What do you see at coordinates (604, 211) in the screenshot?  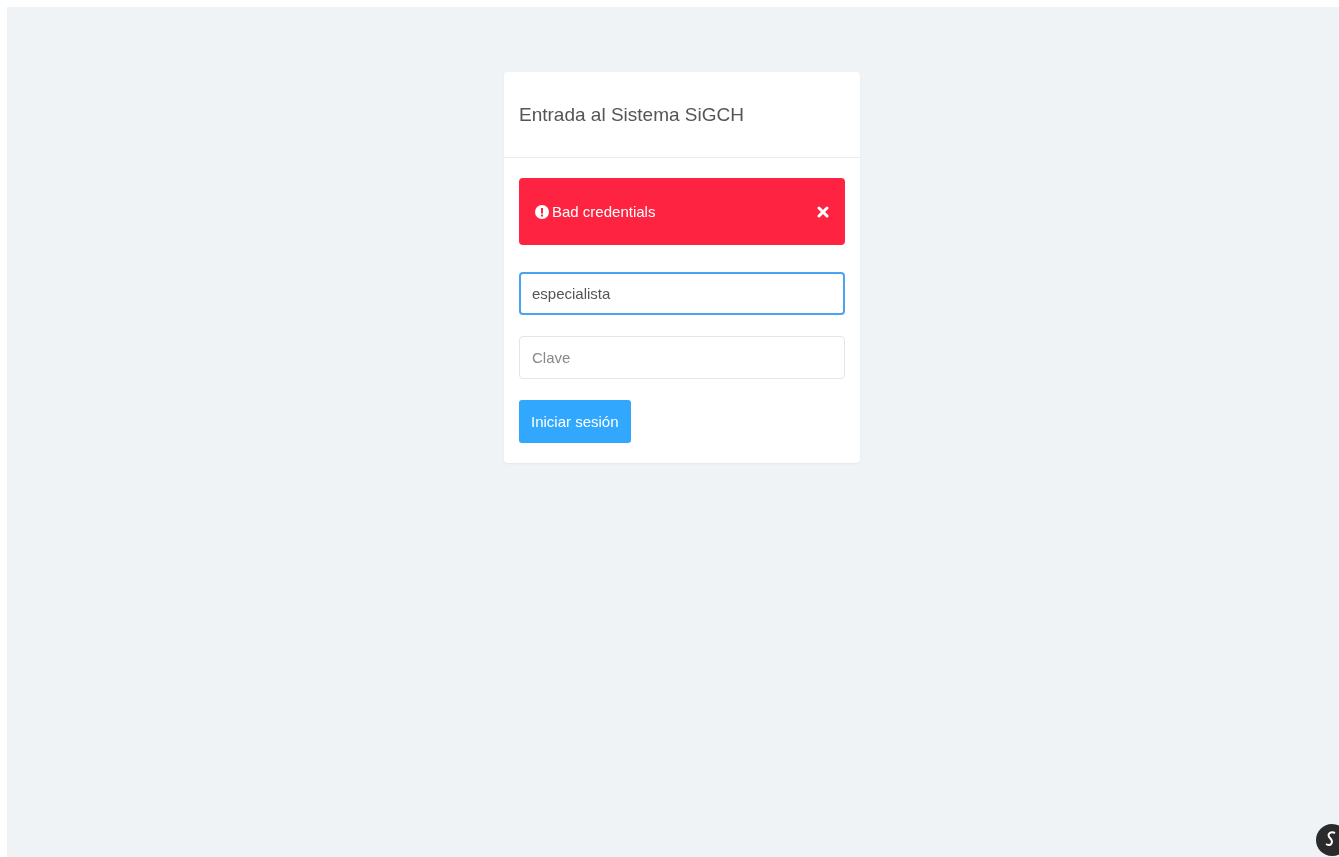 I see `alert-message: Bad credentials` at bounding box center [604, 211].